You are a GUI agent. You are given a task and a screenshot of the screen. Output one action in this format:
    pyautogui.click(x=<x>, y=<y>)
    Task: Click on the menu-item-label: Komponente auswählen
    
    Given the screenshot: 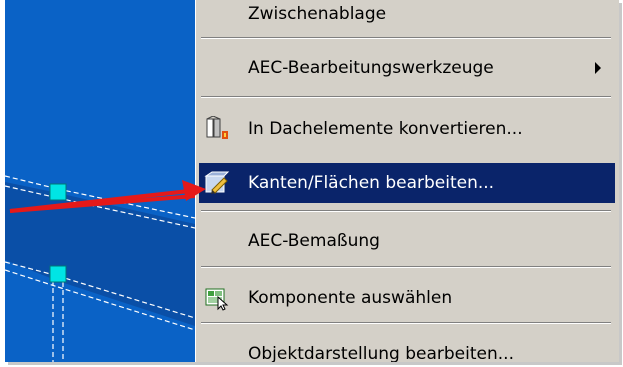 What is the action you would take?
    pyautogui.click(x=350, y=298)
    